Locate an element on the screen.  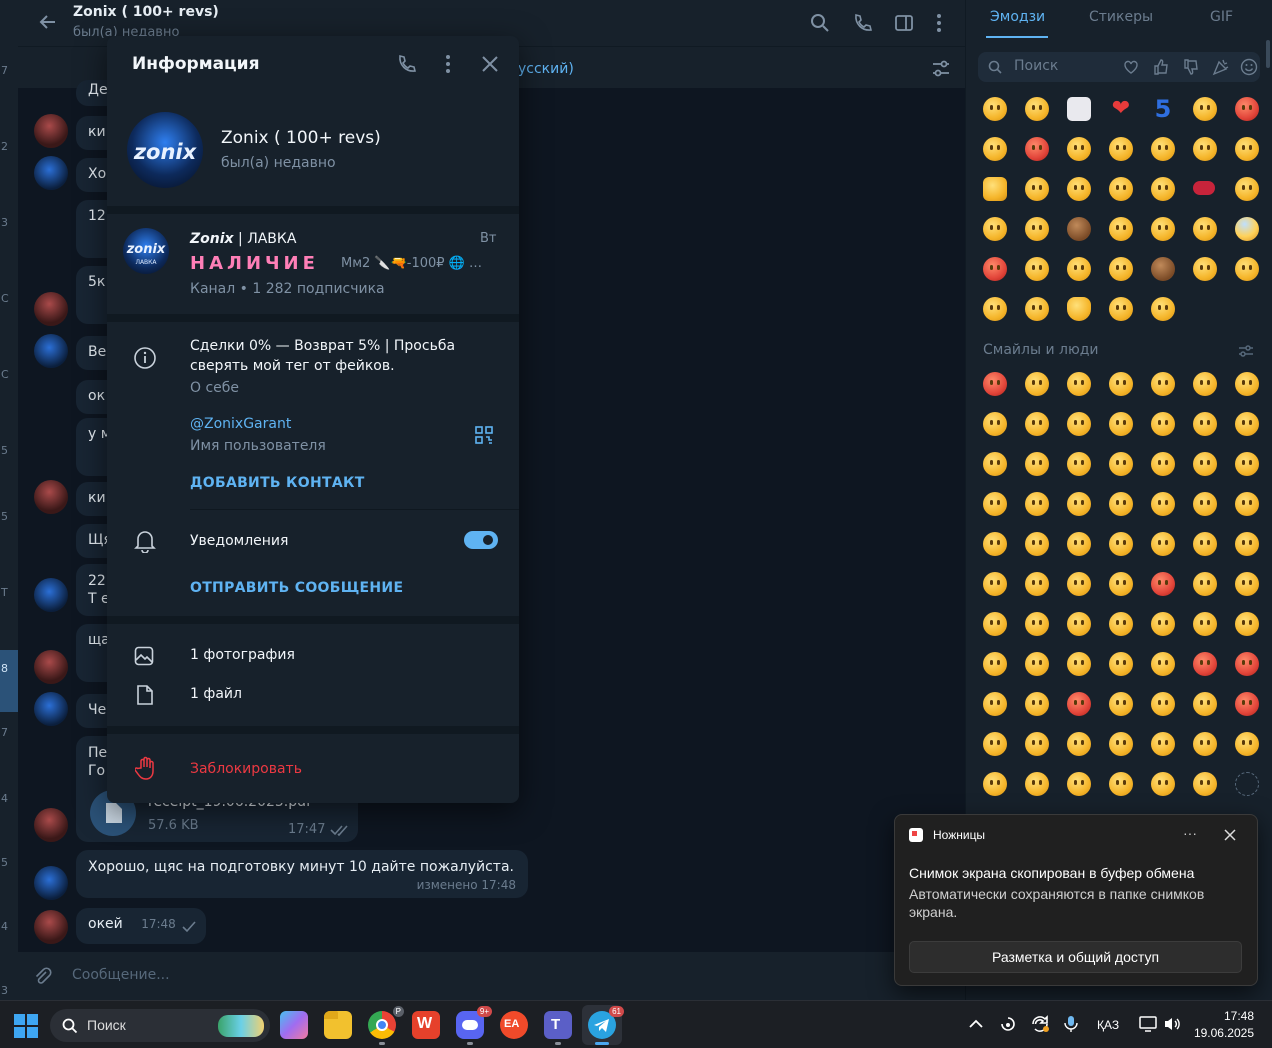
telegram-icon: 61 is located at coordinates (606, 1025).